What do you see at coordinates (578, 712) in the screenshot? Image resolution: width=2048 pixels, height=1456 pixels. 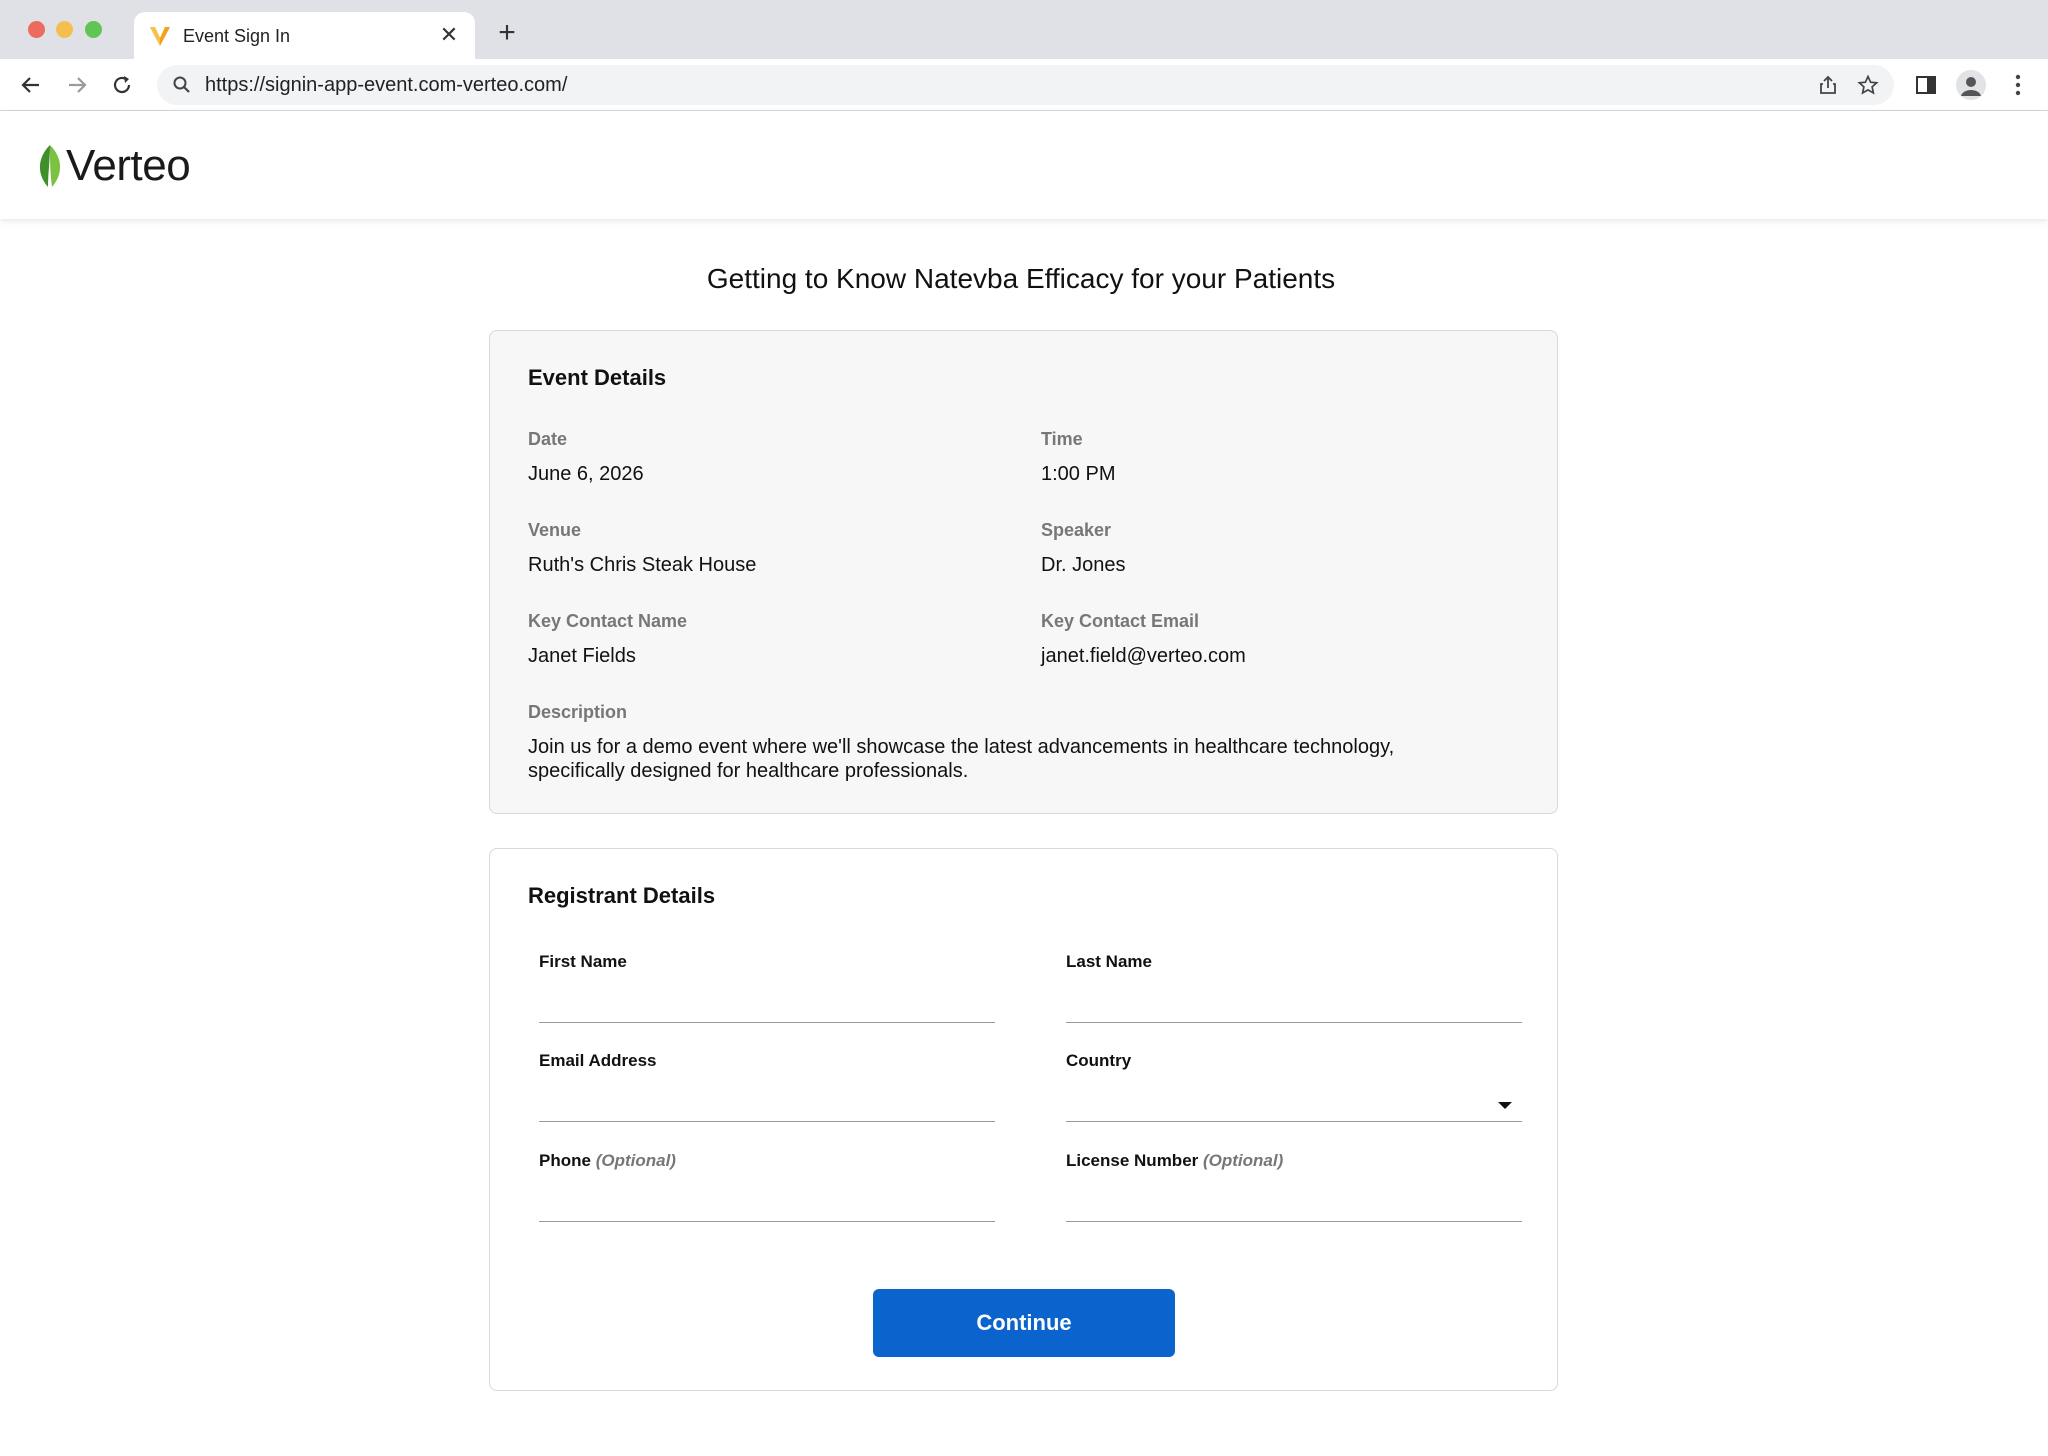 I see `description-label: Description` at bounding box center [578, 712].